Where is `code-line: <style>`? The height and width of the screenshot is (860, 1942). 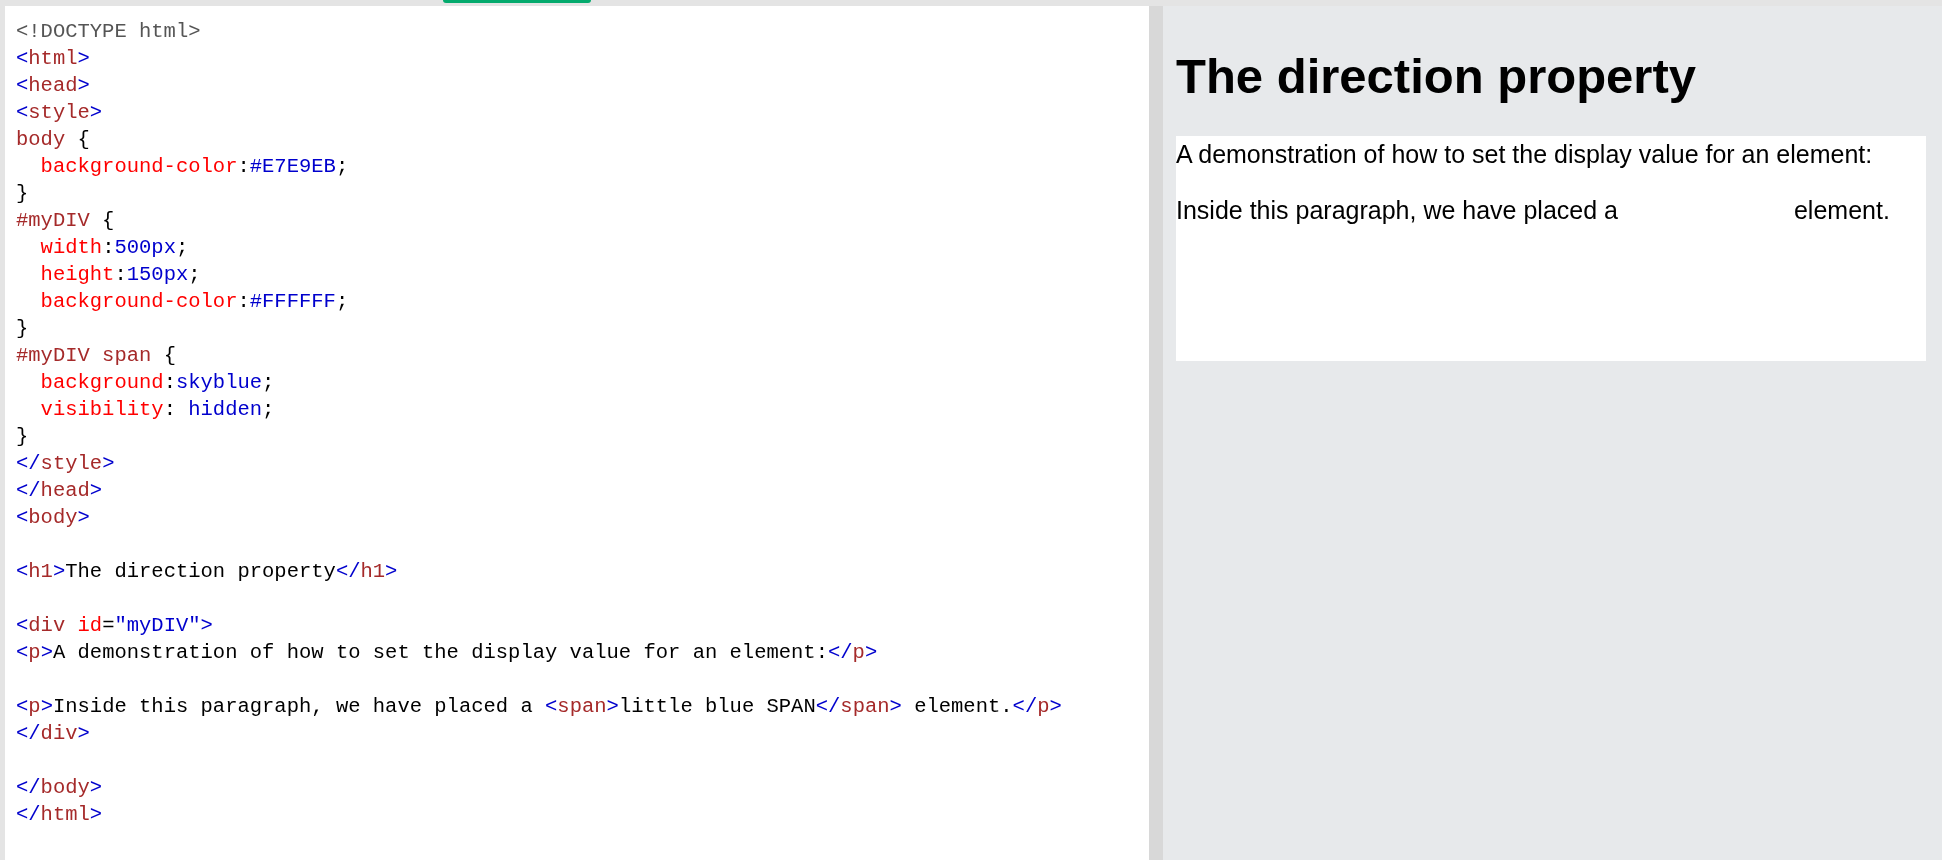
code-line: <style> is located at coordinates (59, 113).